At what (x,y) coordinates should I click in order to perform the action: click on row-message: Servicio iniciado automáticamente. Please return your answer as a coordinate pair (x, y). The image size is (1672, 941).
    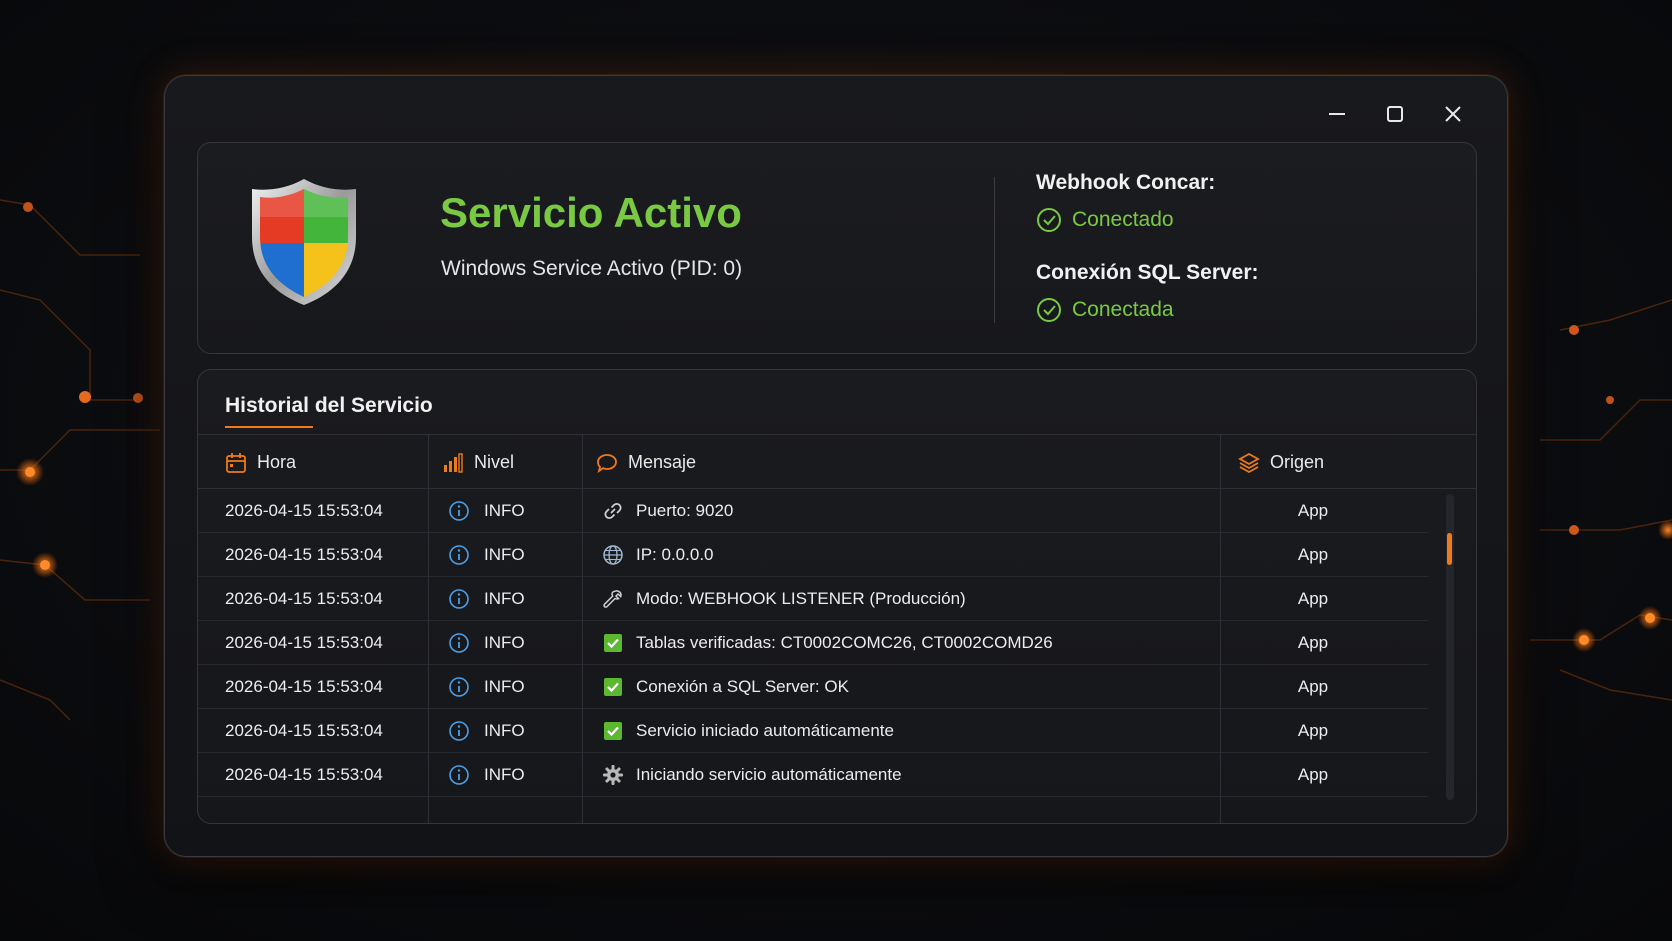
    Looking at the image, I should click on (748, 731).